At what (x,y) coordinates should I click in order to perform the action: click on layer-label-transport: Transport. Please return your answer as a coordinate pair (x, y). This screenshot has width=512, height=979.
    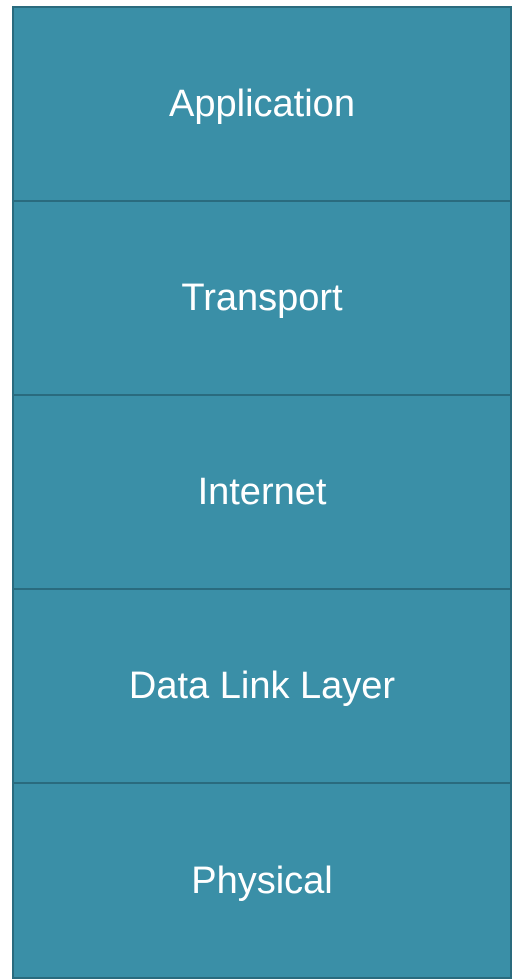
    Looking at the image, I should click on (262, 298).